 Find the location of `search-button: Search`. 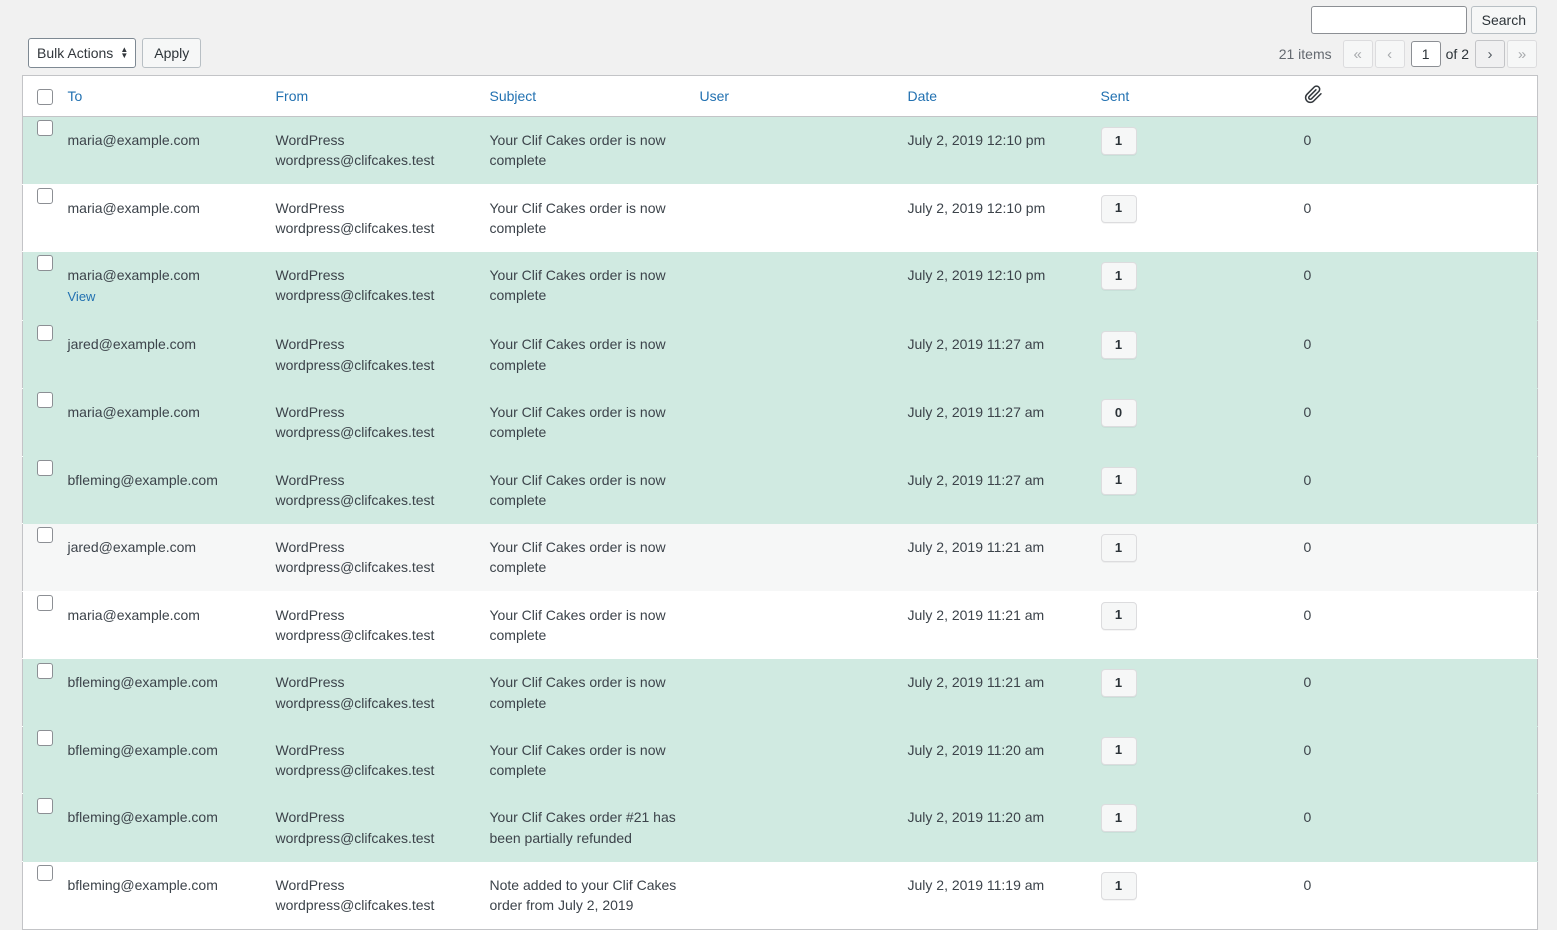

search-button: Search is located at coordinates (1503, 20).